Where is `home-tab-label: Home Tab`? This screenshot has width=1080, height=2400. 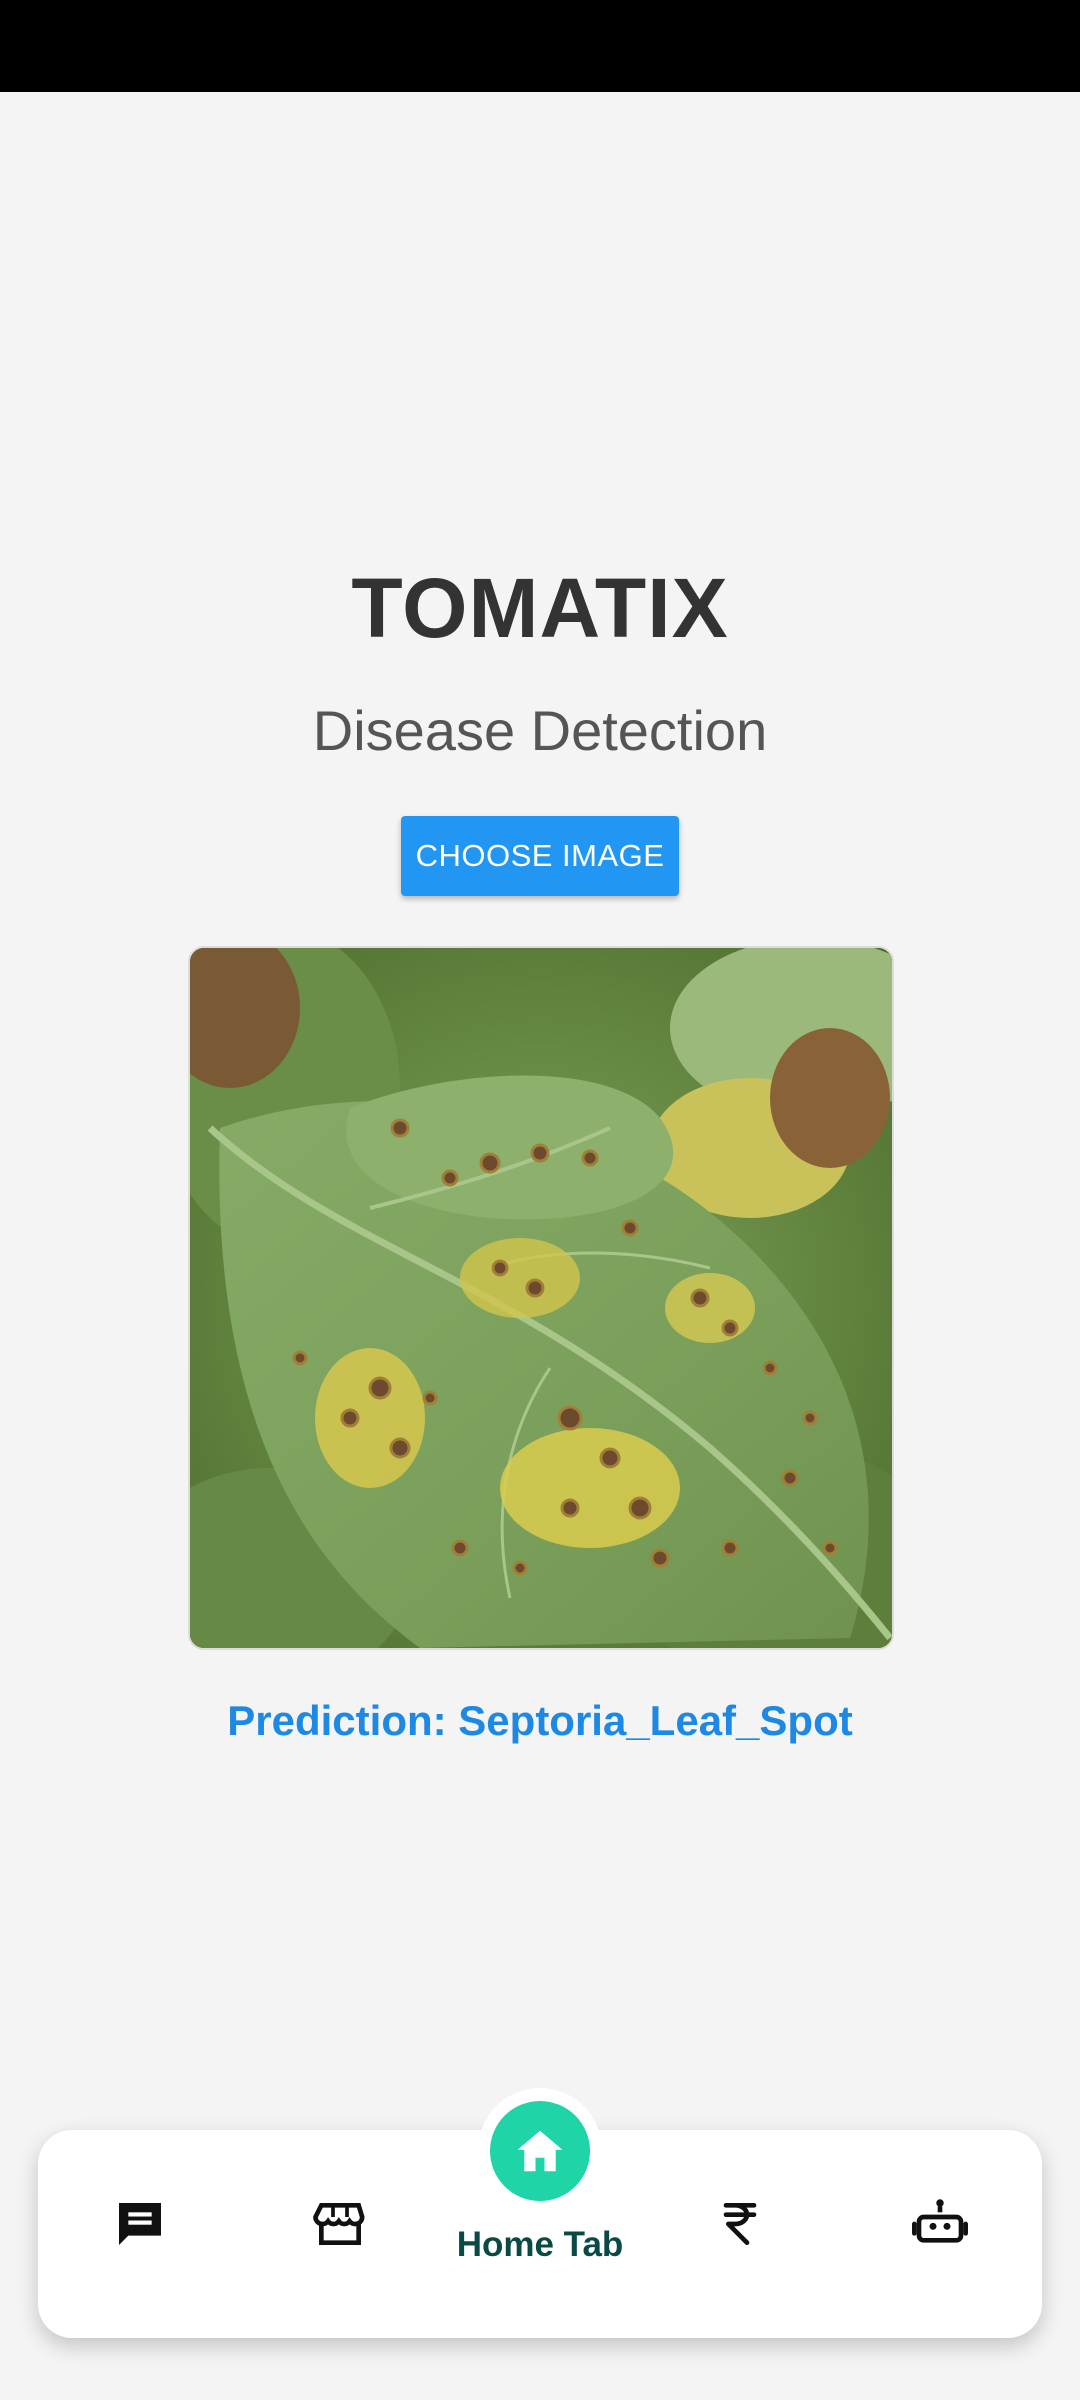 home-tab-label: Home Tab is located at coordinates (540, 2244).